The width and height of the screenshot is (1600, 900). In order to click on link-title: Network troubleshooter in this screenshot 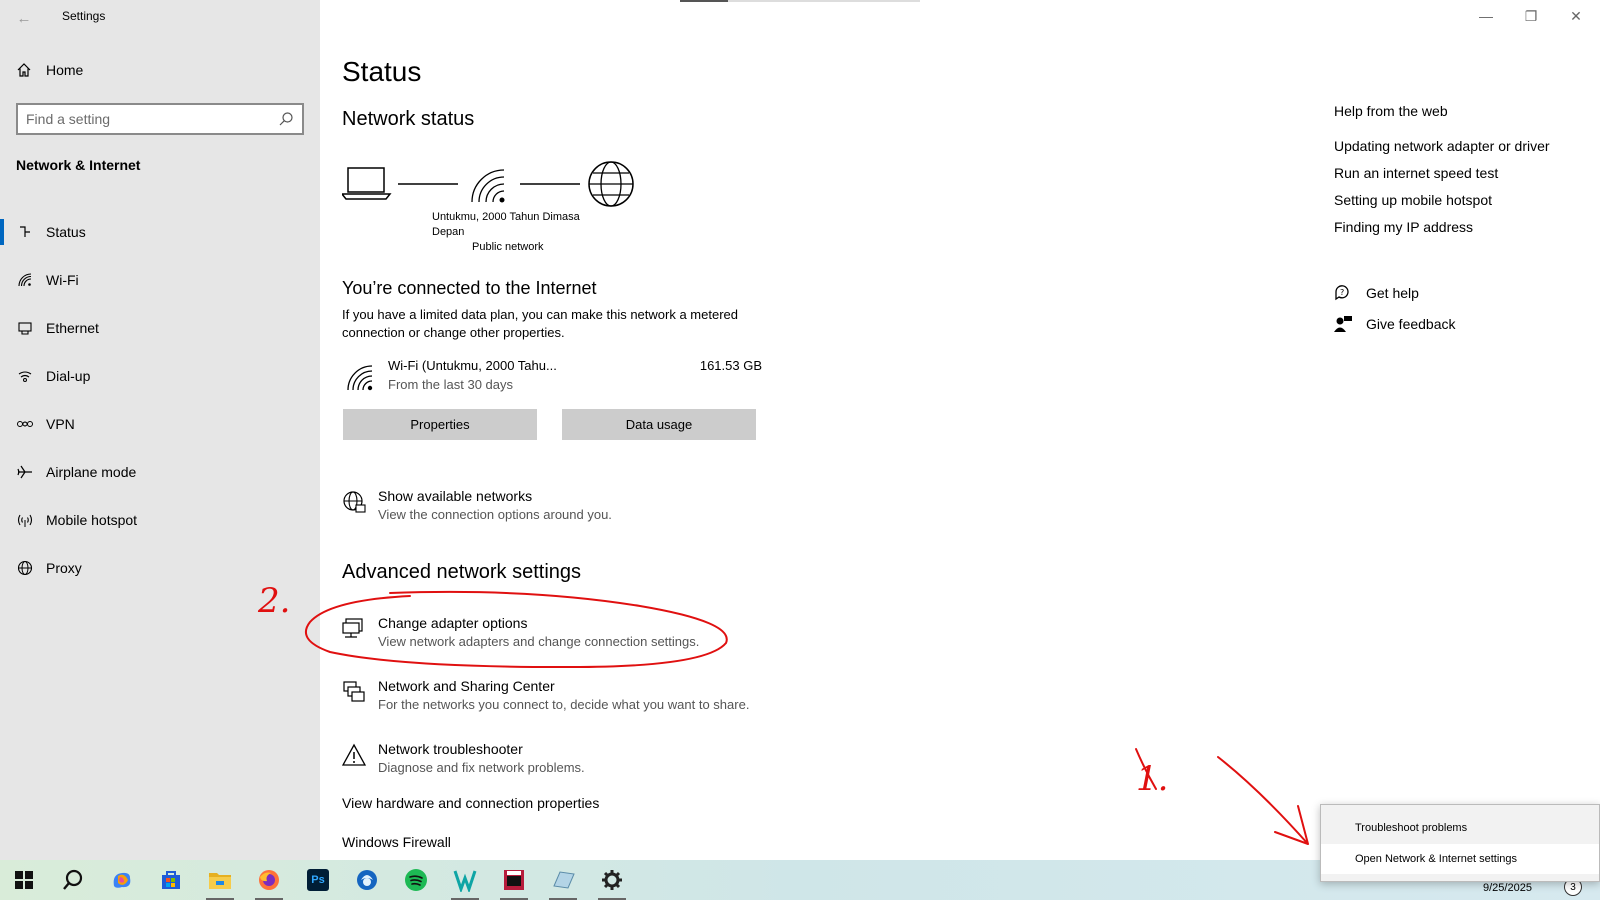, I will do `click(450, 749)`.